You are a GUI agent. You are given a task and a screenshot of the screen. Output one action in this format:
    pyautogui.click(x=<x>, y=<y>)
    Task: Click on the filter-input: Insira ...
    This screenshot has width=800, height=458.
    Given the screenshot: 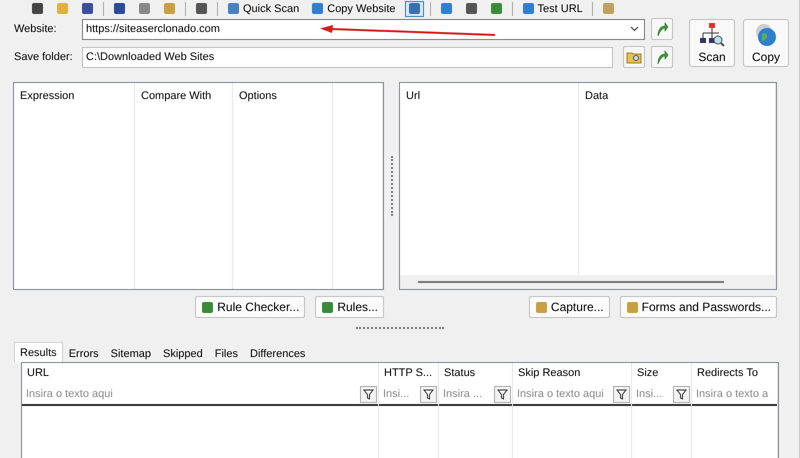 What is the action you would take?
    pyautogui.click(x=466, y=394)
    